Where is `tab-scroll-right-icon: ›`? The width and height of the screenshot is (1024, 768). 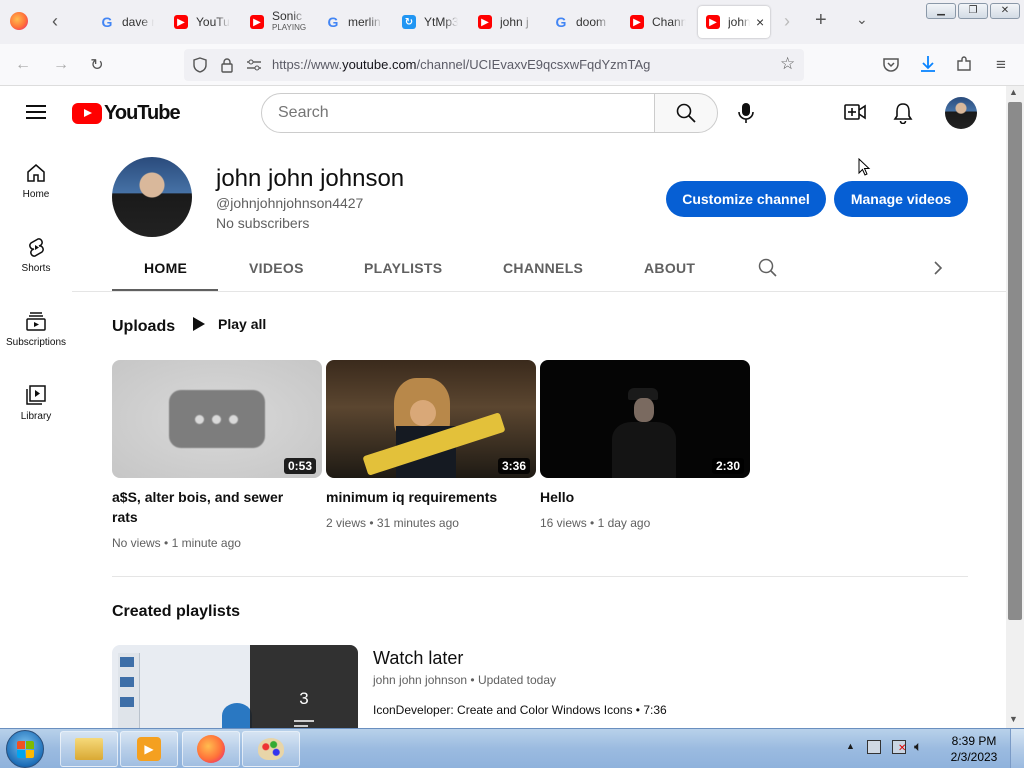 tab-scroll-right-icon: › is located at coordinates (787, 21).